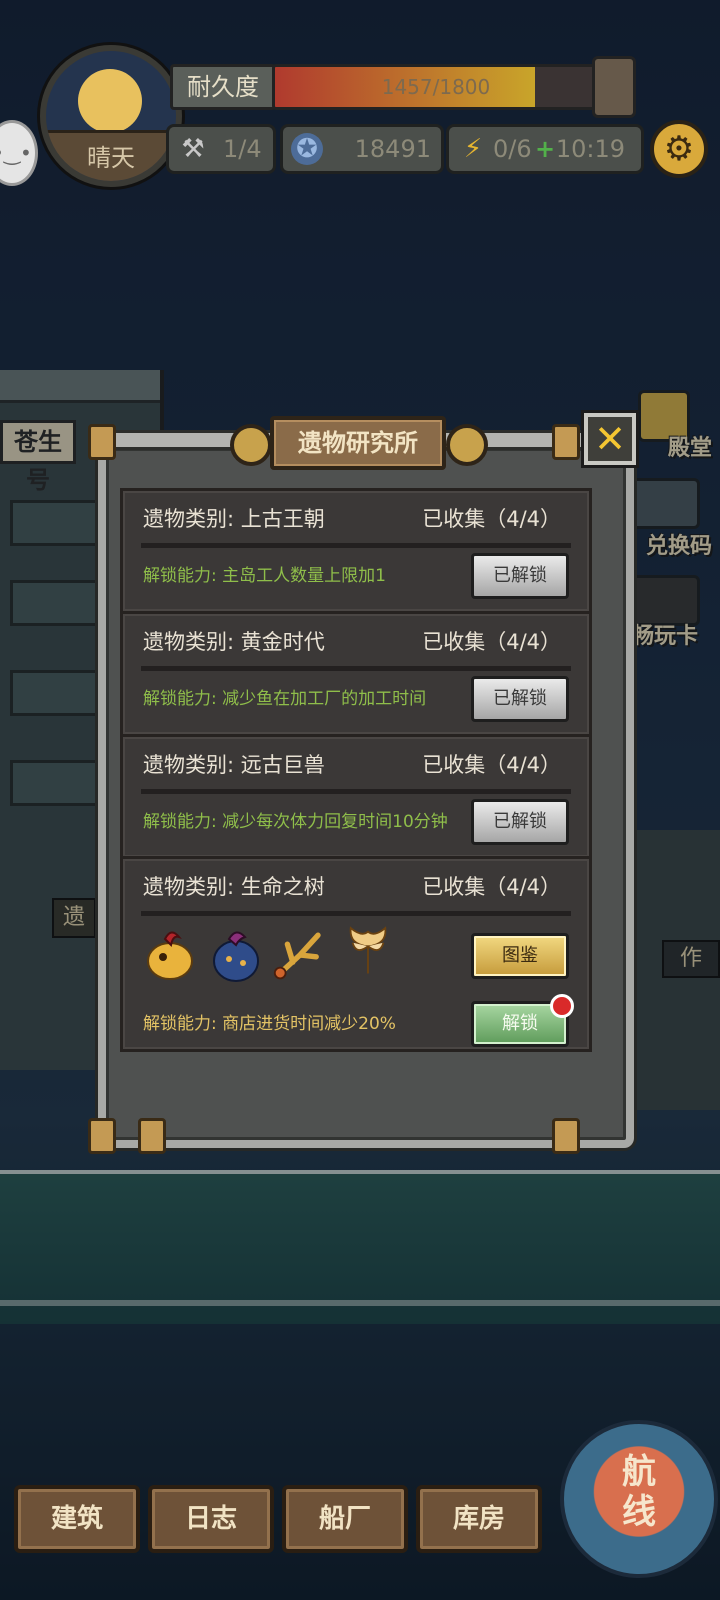  What do you see at coordinates (590, 149) in the screenshot?
I see `energy-timer: 10:19` at bounding box center [590, 149].